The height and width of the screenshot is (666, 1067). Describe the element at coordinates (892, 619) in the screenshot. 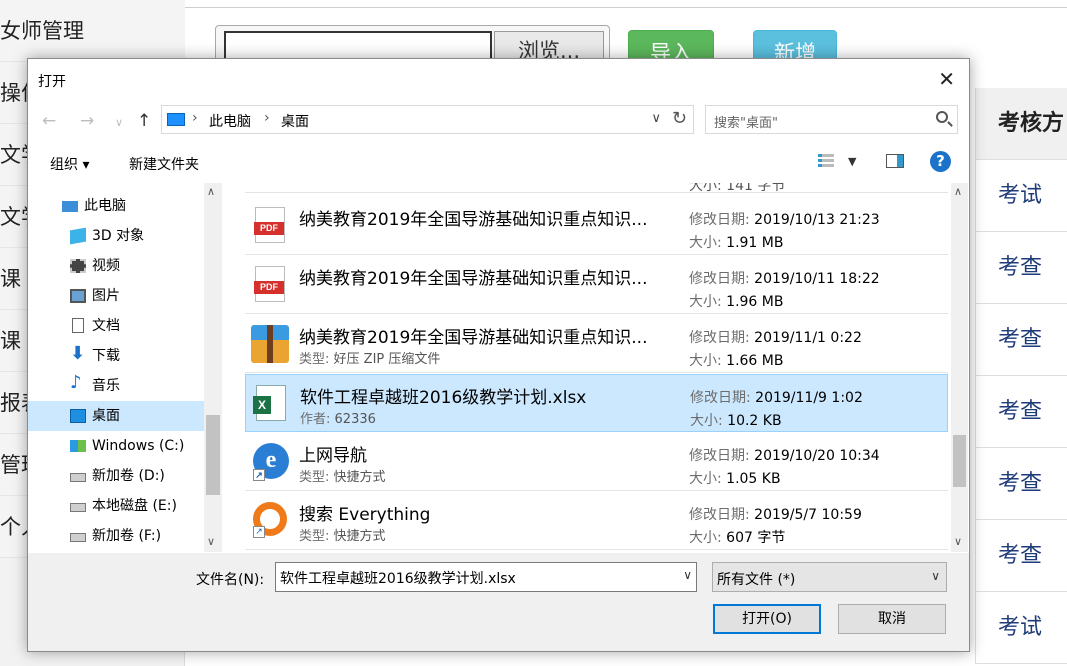

I see `cancel-button: 取消` at that location.